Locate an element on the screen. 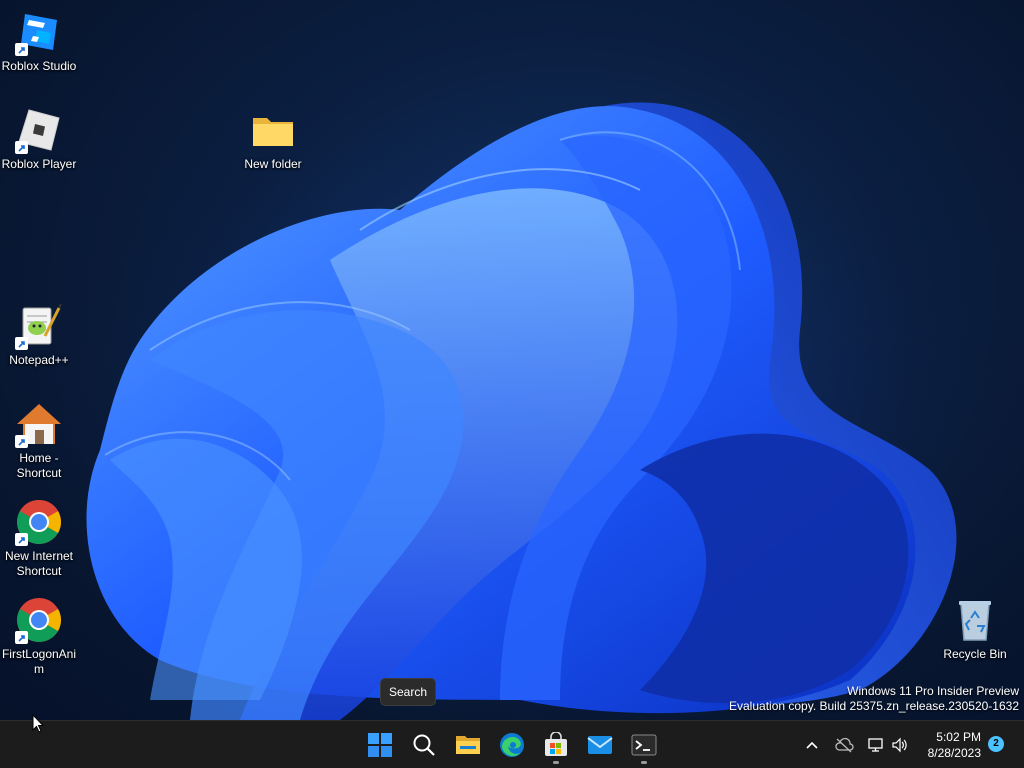 This screenshot has width=1024, height=768. notification-badge: 2 is located at coordinates (996, 744).